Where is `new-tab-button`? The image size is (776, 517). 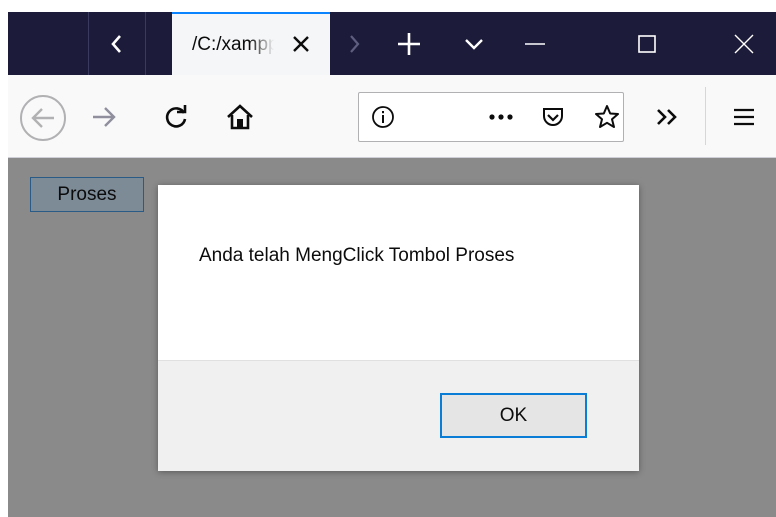 new-tab-button is located at coordinates (409, 43).